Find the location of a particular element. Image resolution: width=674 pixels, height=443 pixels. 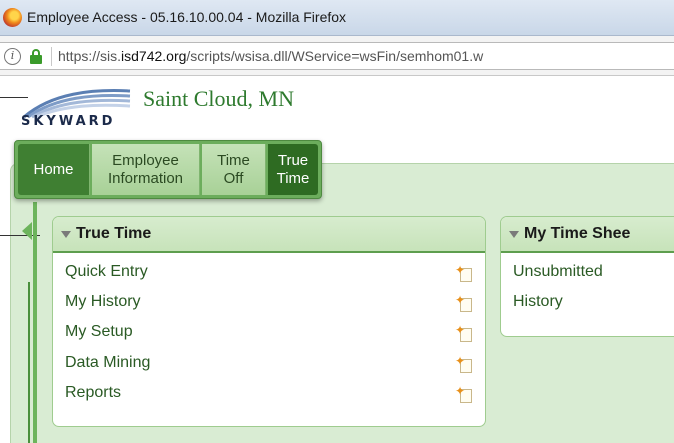

tab-true-time: True Time is located at coordinates (293, 169).